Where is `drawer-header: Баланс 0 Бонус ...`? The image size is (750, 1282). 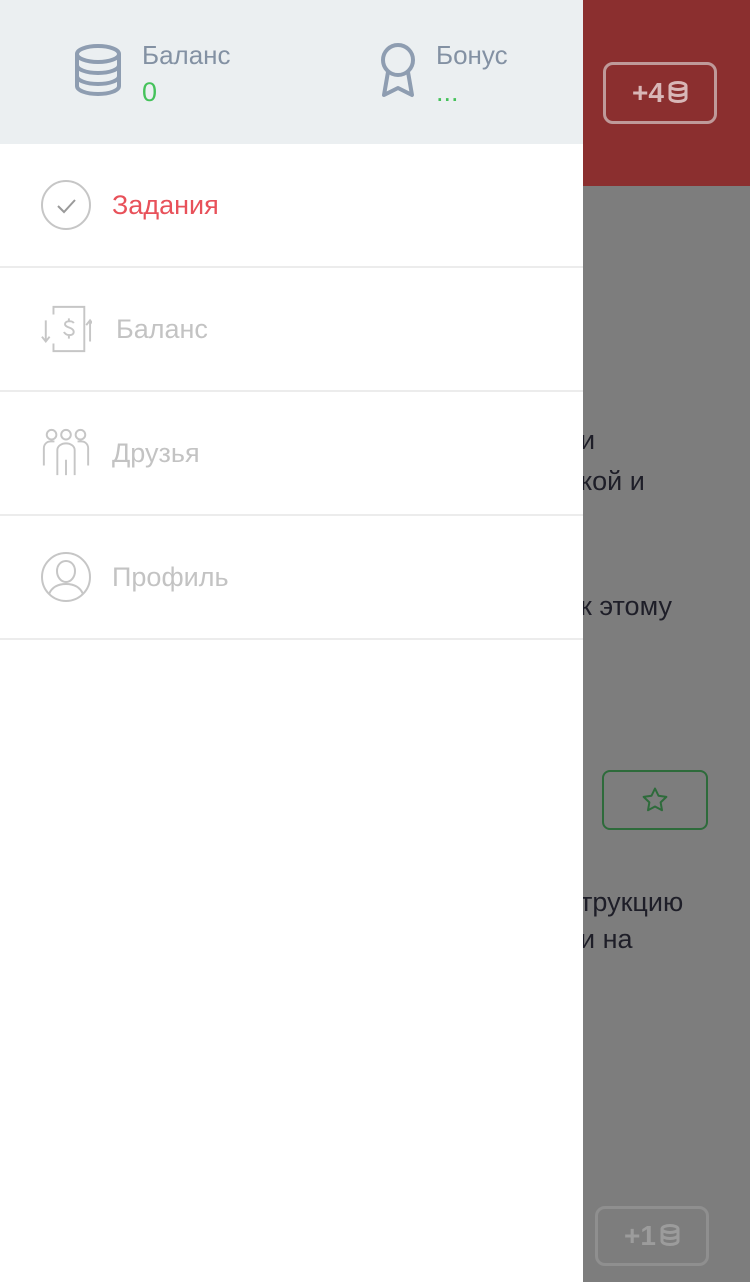
drawer-header: Баланс 0 Бонус ... is located at coordinates (291, 72).